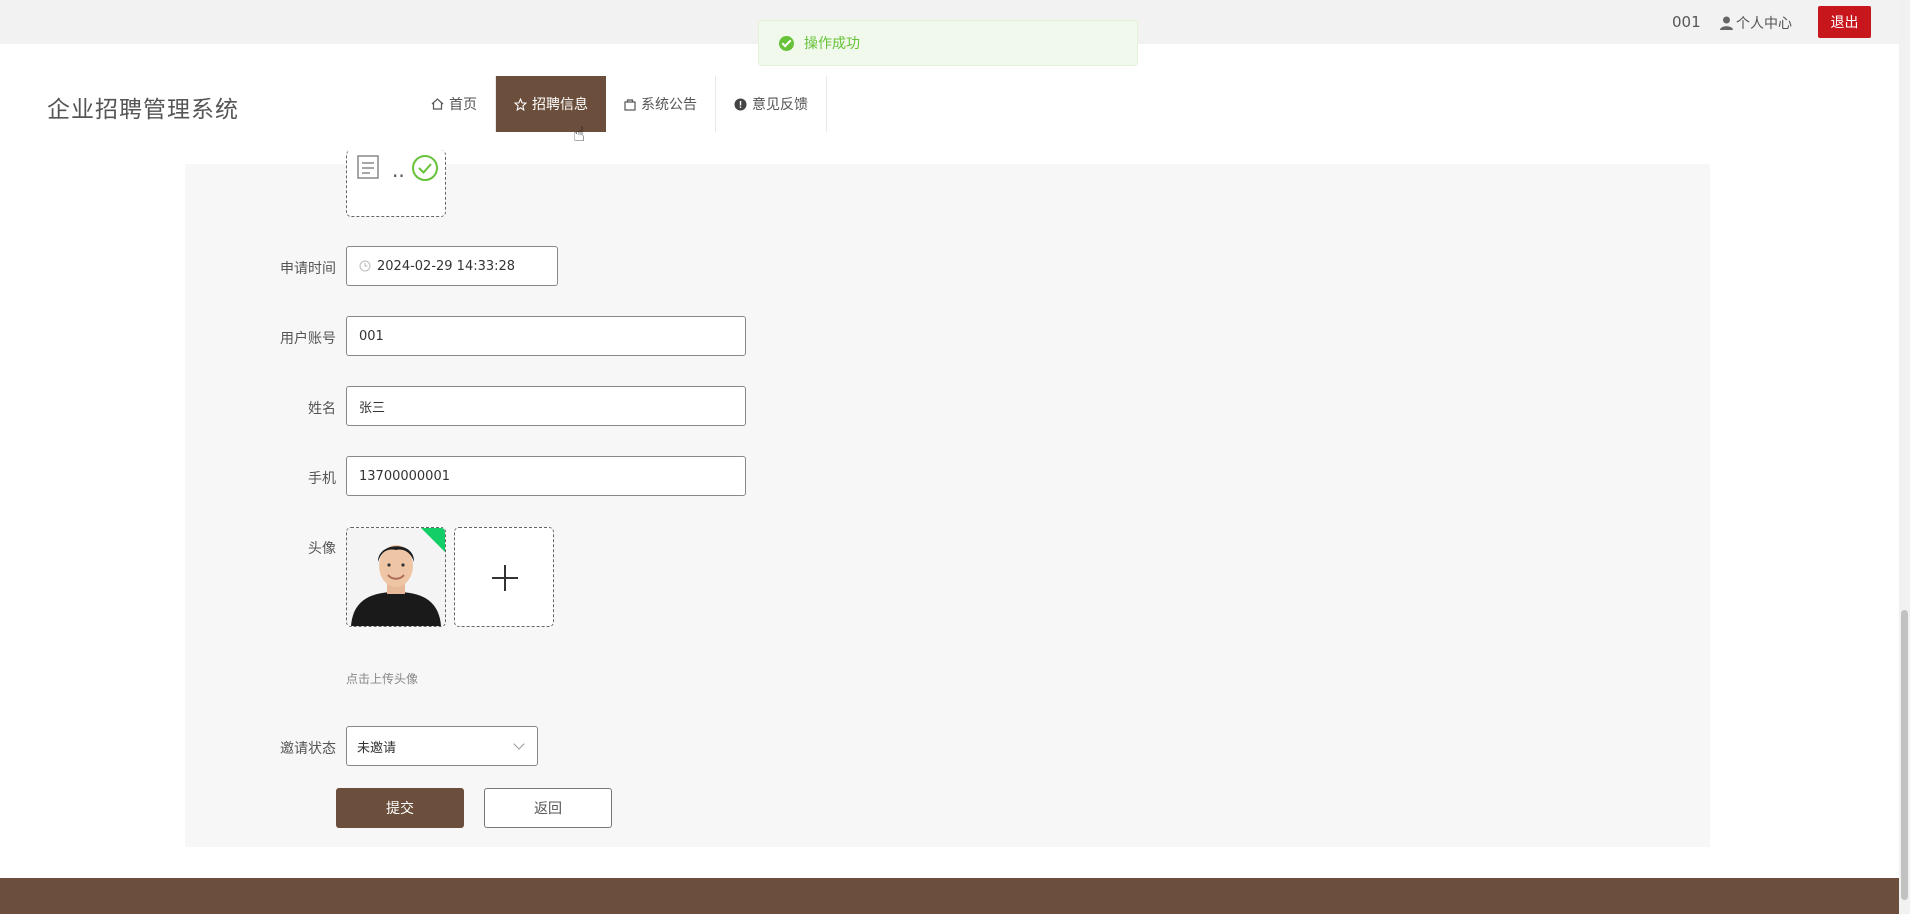 This screenshot has height=914, width=1910. I want to click on apply-time-field: 2024-02-29 14:33:28, so click(452, 266).